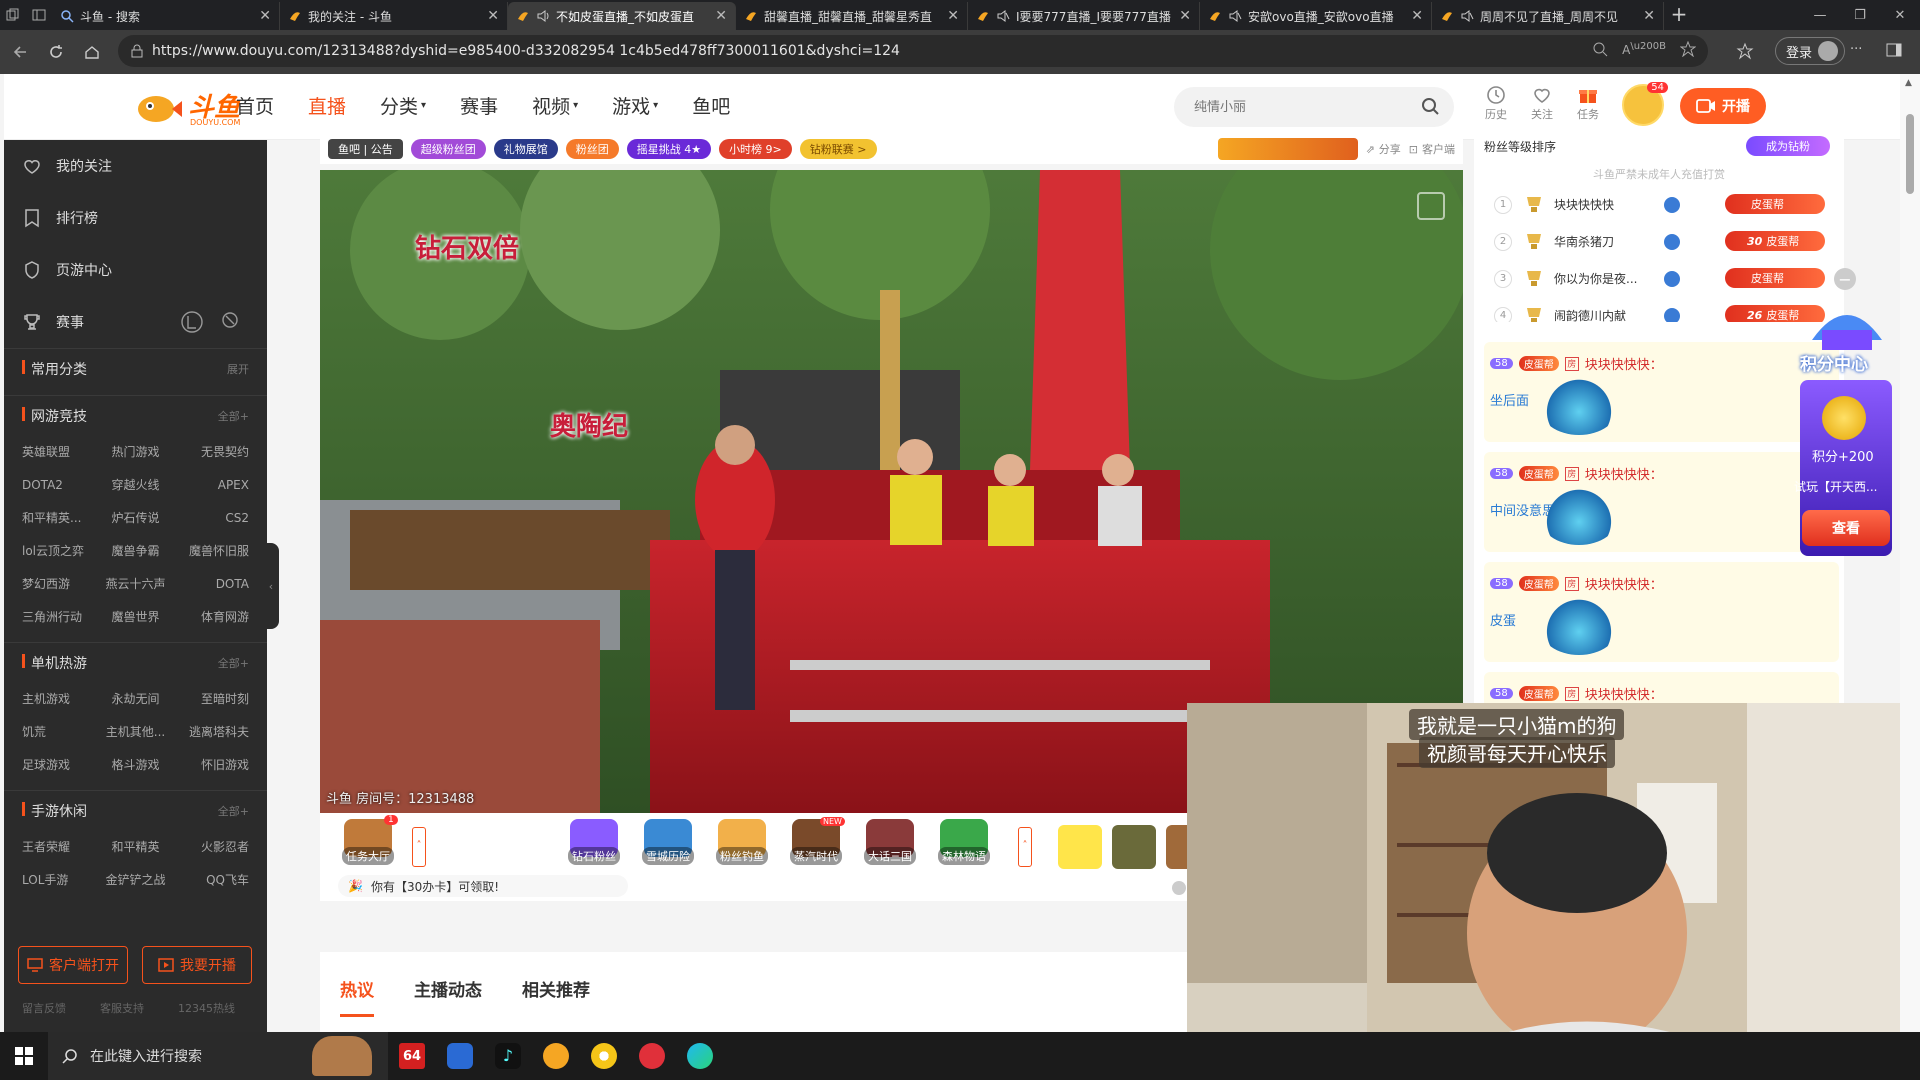  Describe the element at coordinates (39, 15) in the screenshot. I see `tab-actions-icon` at that location.